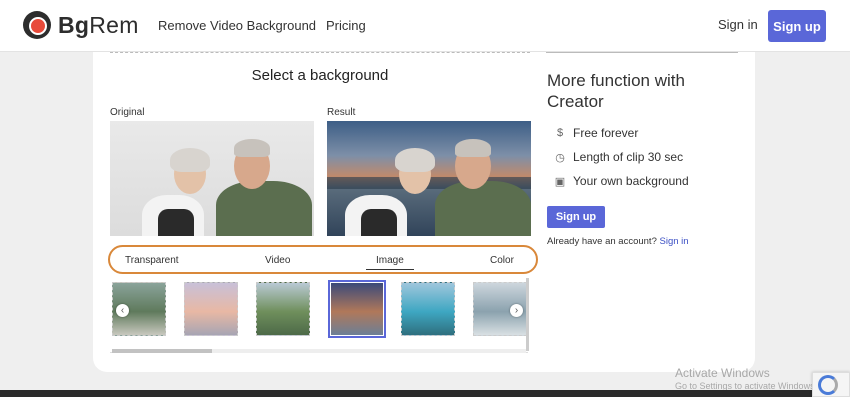  I want to click on vertical-scrollbar, so click(527, 314).